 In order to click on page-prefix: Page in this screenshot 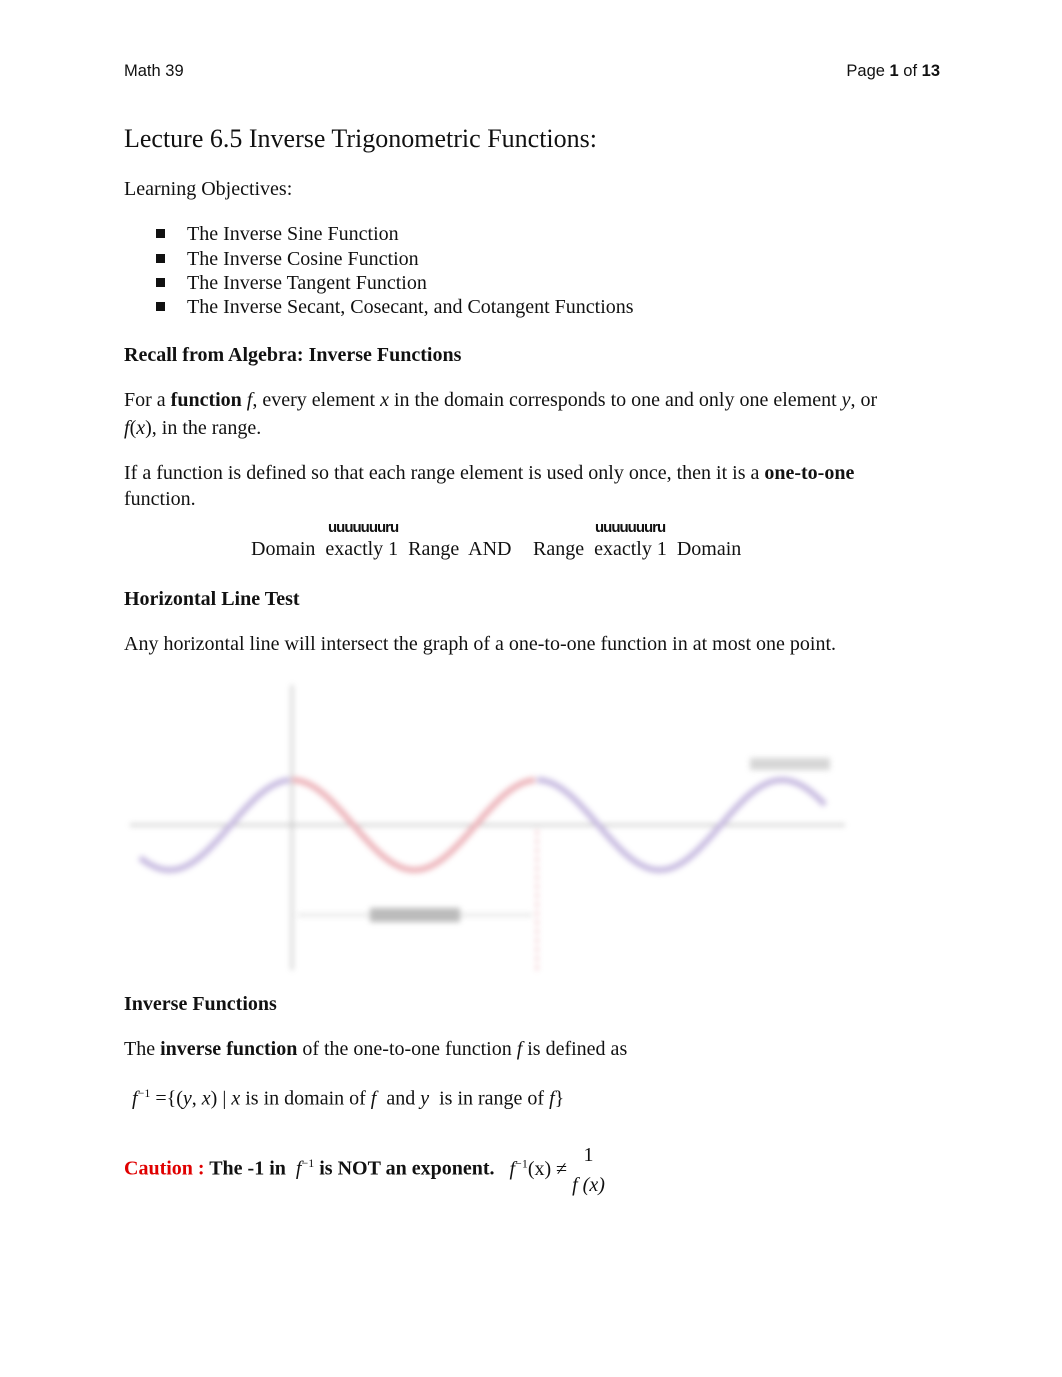, I will do `click(868, 71)`.